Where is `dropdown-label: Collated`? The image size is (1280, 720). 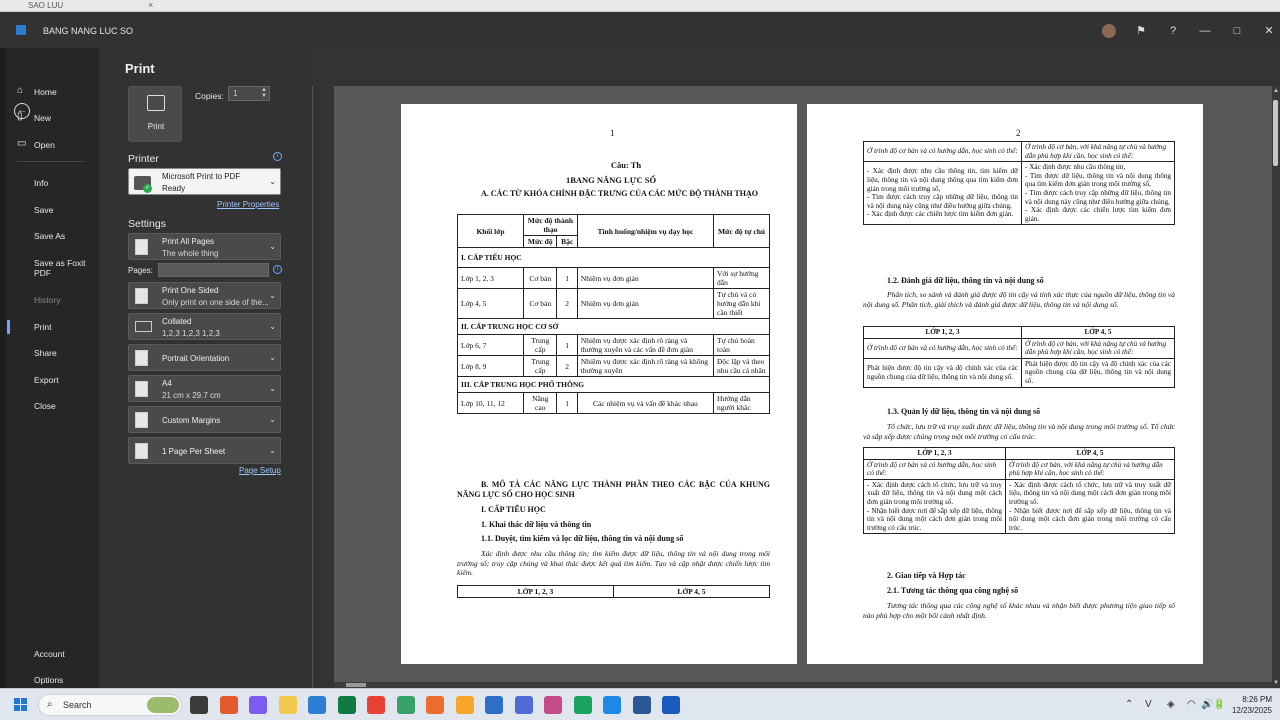 dropdown-label: Collated is located at coordinates (177, 321).